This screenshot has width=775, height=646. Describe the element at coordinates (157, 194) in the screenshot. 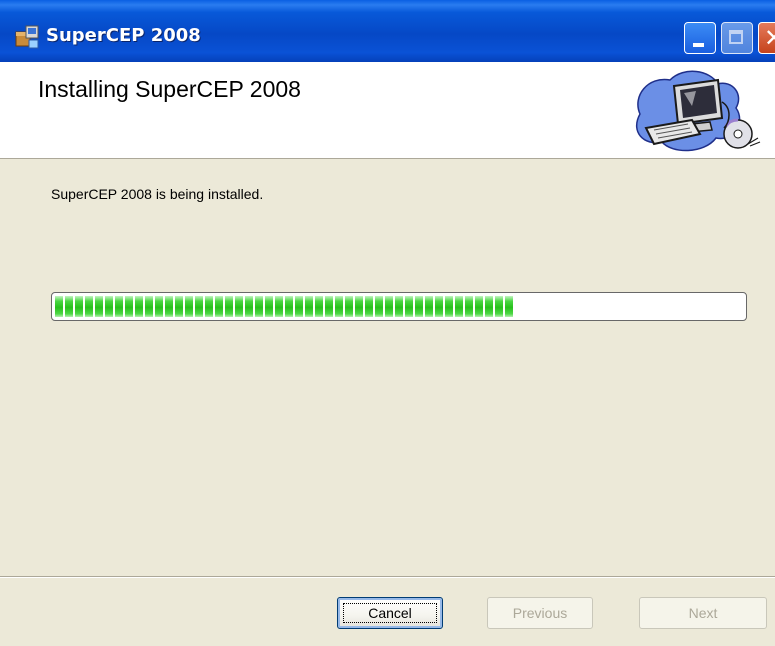

I see `install-status-text: SuperCEP 2008 is being installed.` at that location.